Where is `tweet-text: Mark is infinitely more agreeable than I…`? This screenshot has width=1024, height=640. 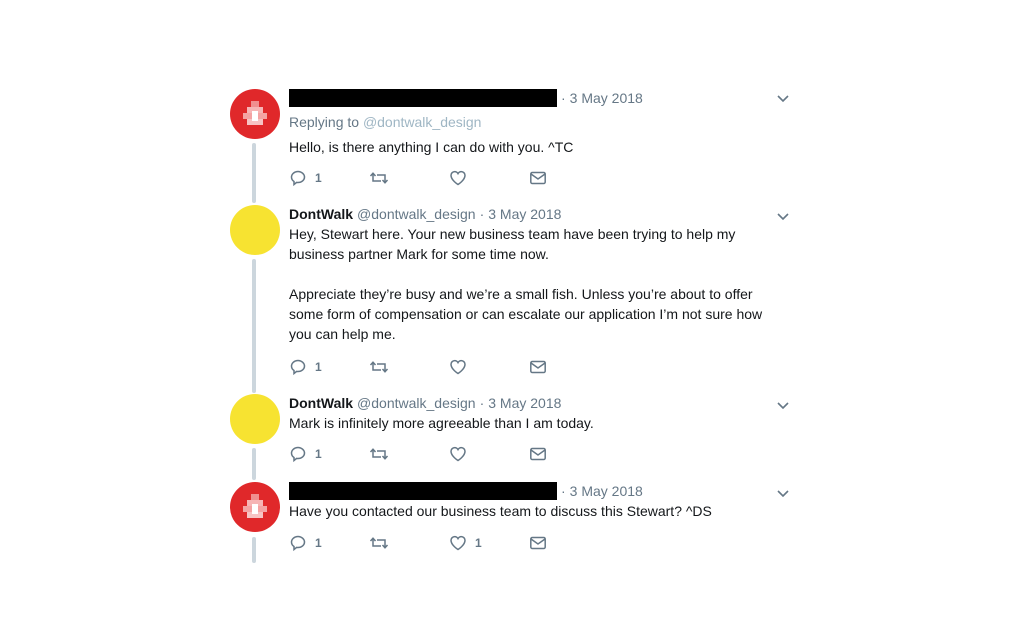 tweet-text: Mark is infinitely more agreeable than I… is located at coordinates (441, 423).